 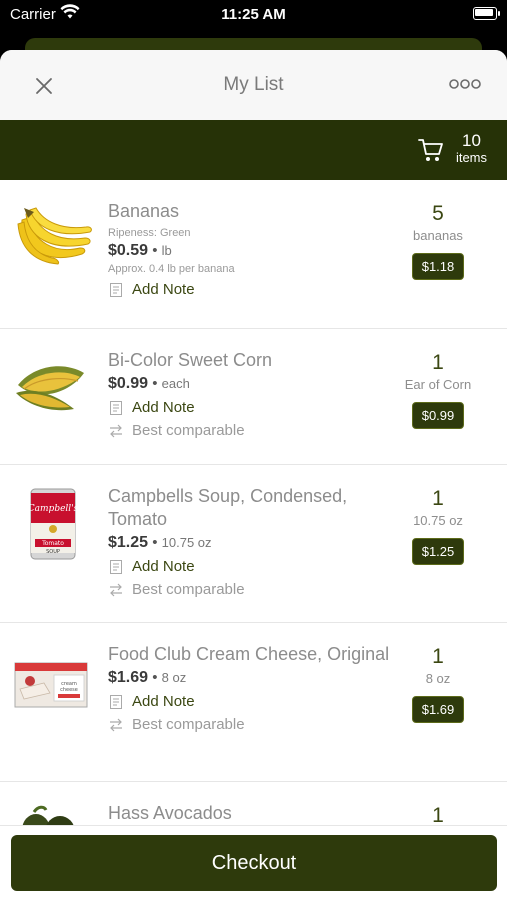 What do you see at coordinates (52, 543) in the screenshot?
I see `svg-text: Tomato` at bounding box center [52, 543].